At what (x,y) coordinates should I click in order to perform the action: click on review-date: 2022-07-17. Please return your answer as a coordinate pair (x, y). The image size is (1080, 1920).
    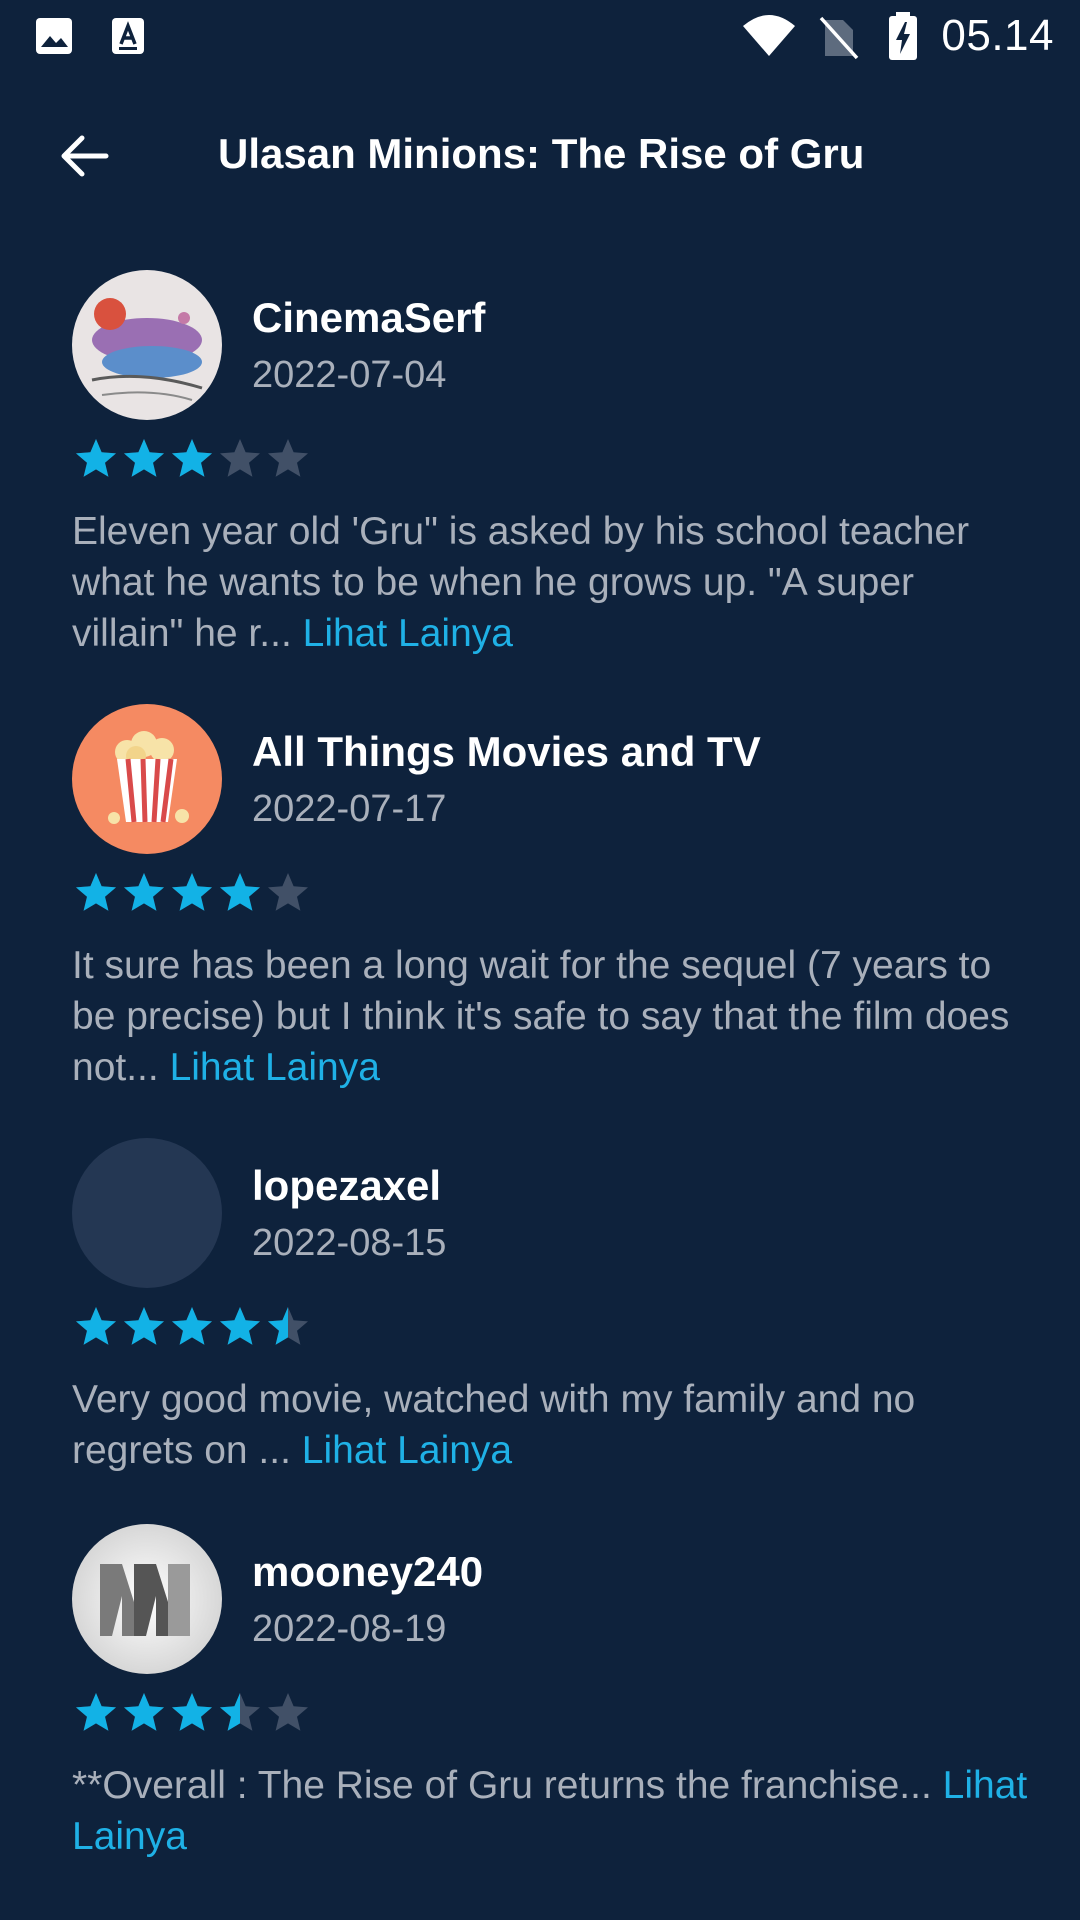
    Looking at the image, I should click on (349, 809).